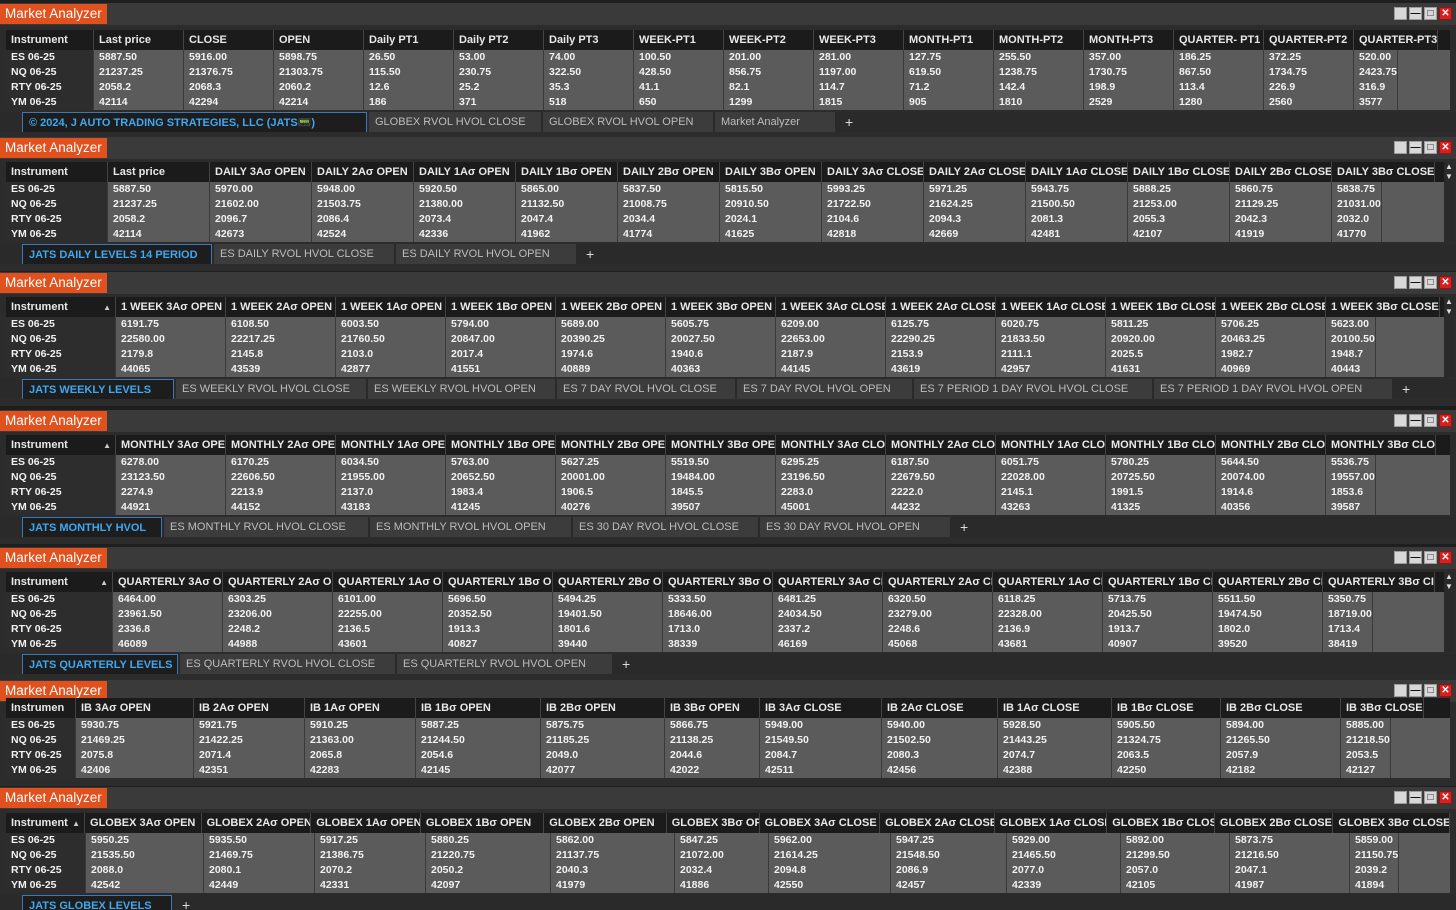  Describe the element at coordinates (1050, 462) in the screenshot. I see `value-cell: 6051.75` at that location.